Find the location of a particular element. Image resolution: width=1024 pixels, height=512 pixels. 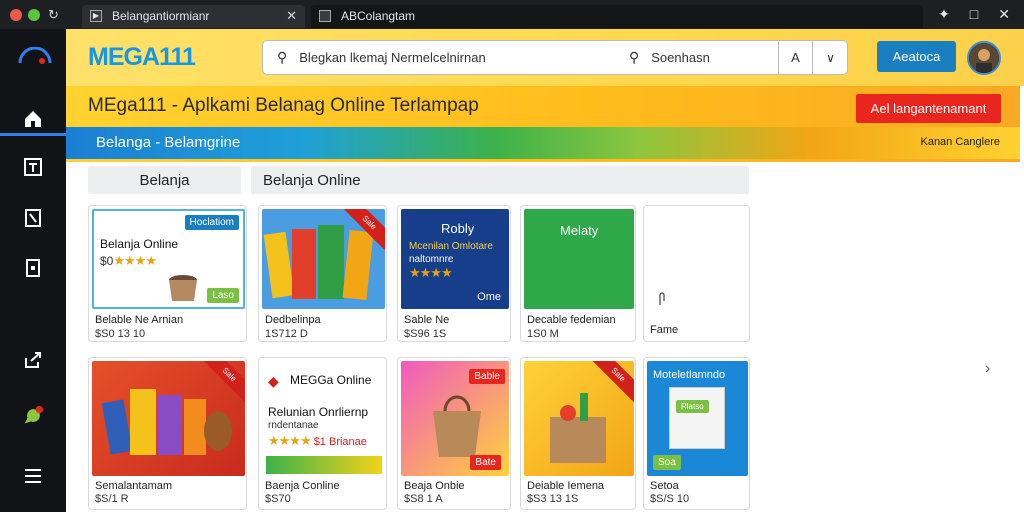

app-logo-icon is located at coordinates (35, 55).